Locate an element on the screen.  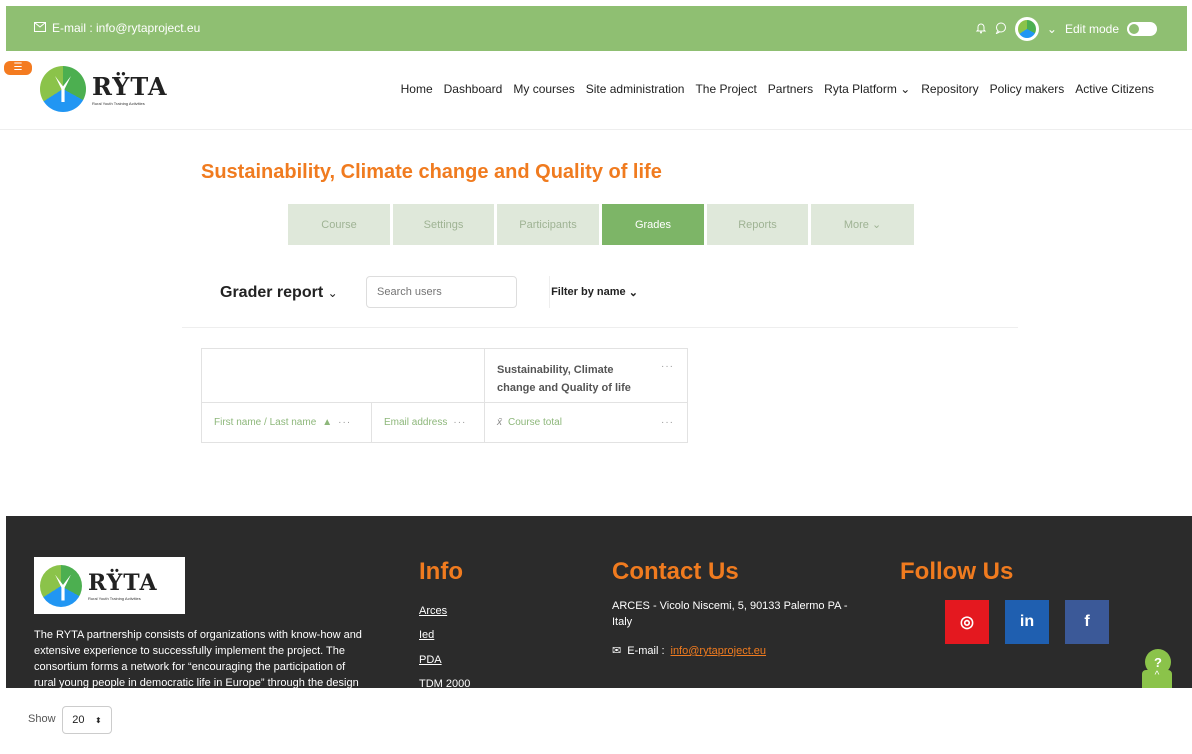
footer-link-ied: Ied is located at coordinates (426, 635).